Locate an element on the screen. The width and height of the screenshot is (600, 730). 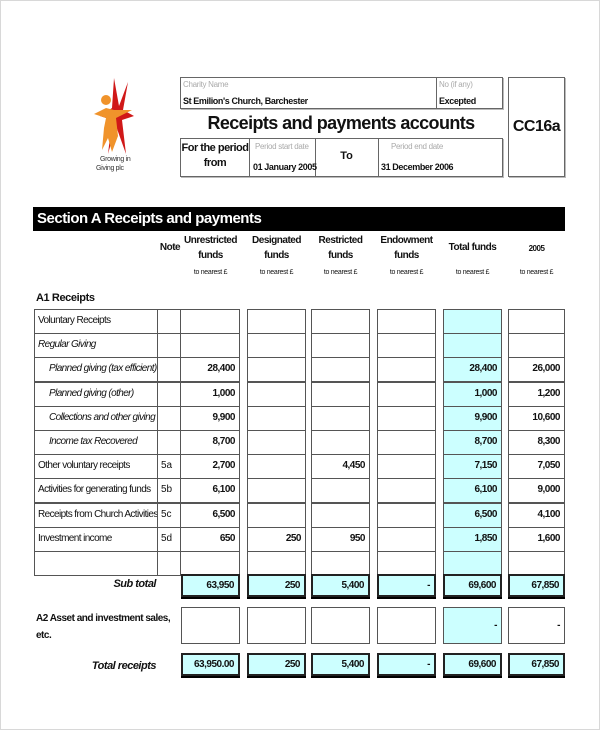
total-prior-year: 67,850 is located at coordinates (536, 664).